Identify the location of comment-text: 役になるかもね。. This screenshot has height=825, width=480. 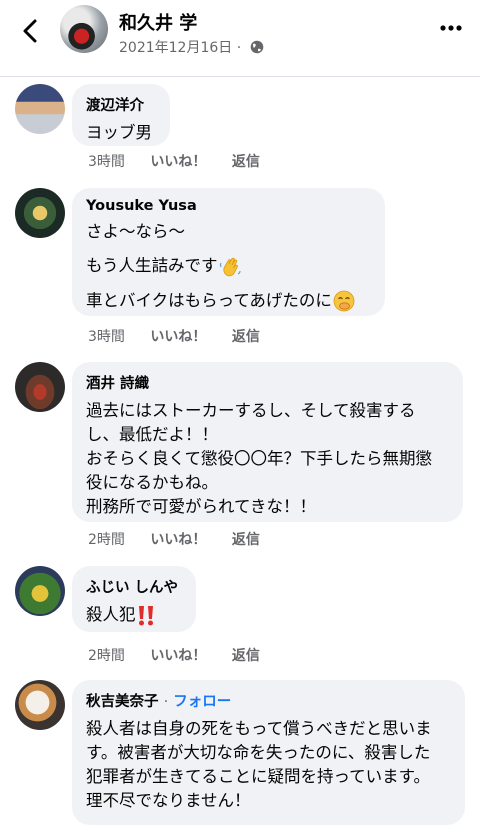
(152, 482).